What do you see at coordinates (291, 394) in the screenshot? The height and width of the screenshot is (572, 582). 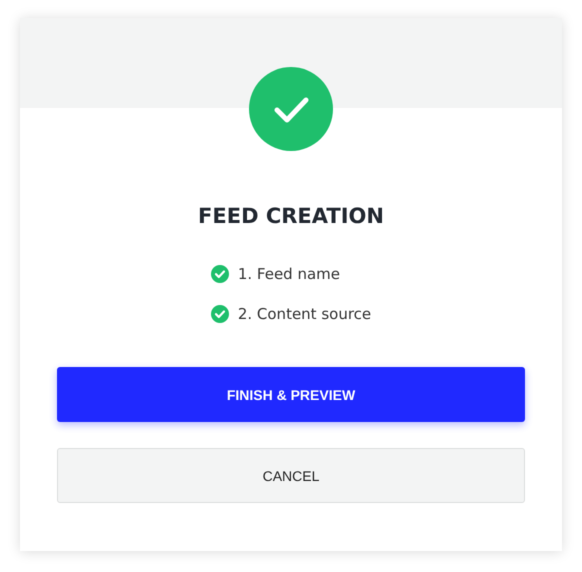 I see `finish-button: FINISH & PREVIEW` at bounding box center [291, 394].